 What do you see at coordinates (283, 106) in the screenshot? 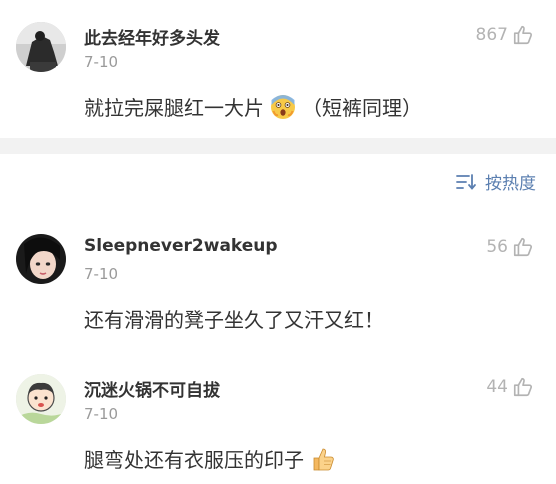
I see `scared-face-emoji` at bounding box center [283, 106].